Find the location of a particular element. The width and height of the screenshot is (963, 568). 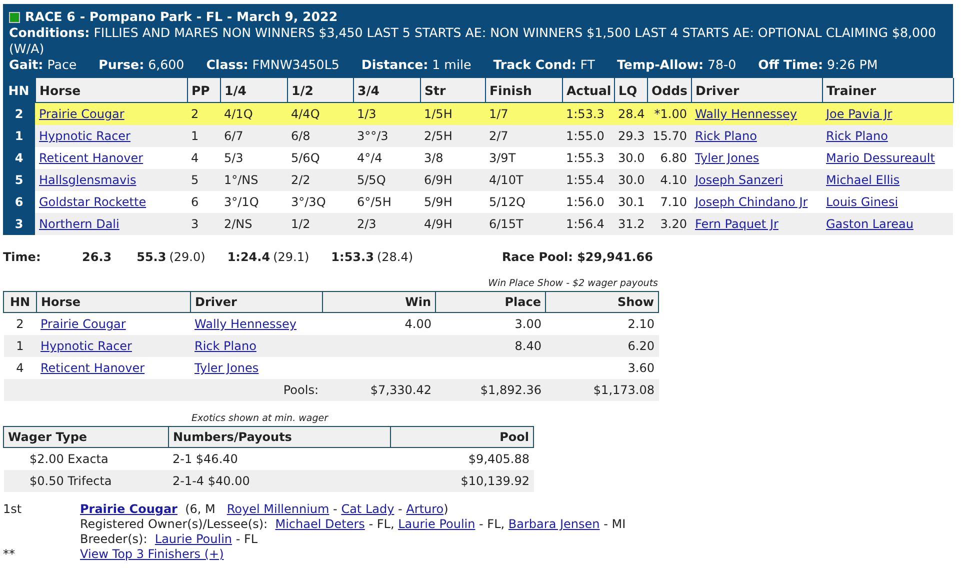

table-cell: 2/3 is located at coordinates (386, 224).